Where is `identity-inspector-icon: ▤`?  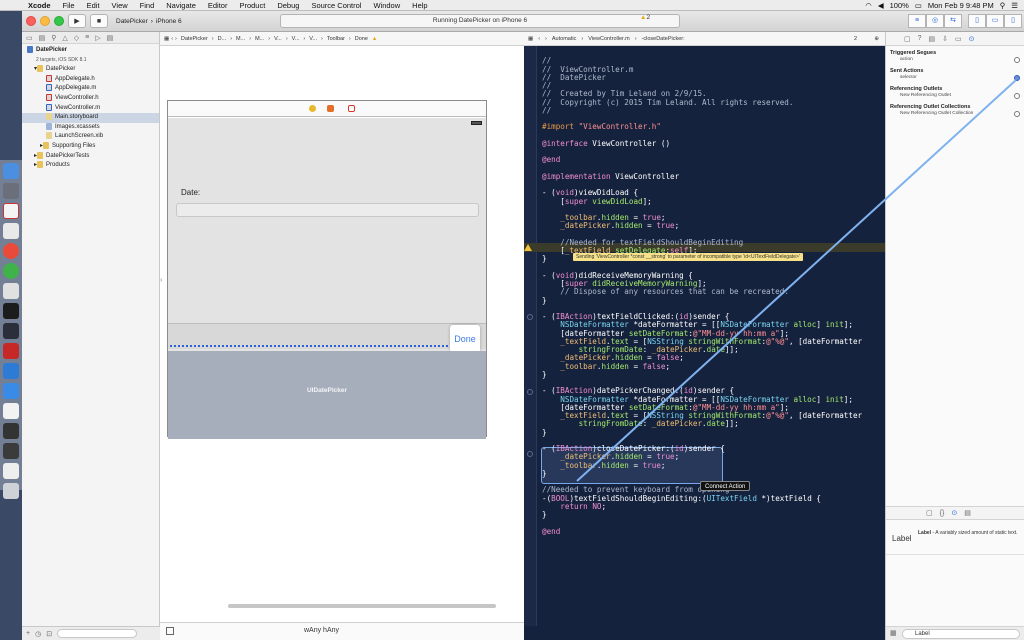 identity-inspector-icon: ▤ is located at coordinates (932, 39).